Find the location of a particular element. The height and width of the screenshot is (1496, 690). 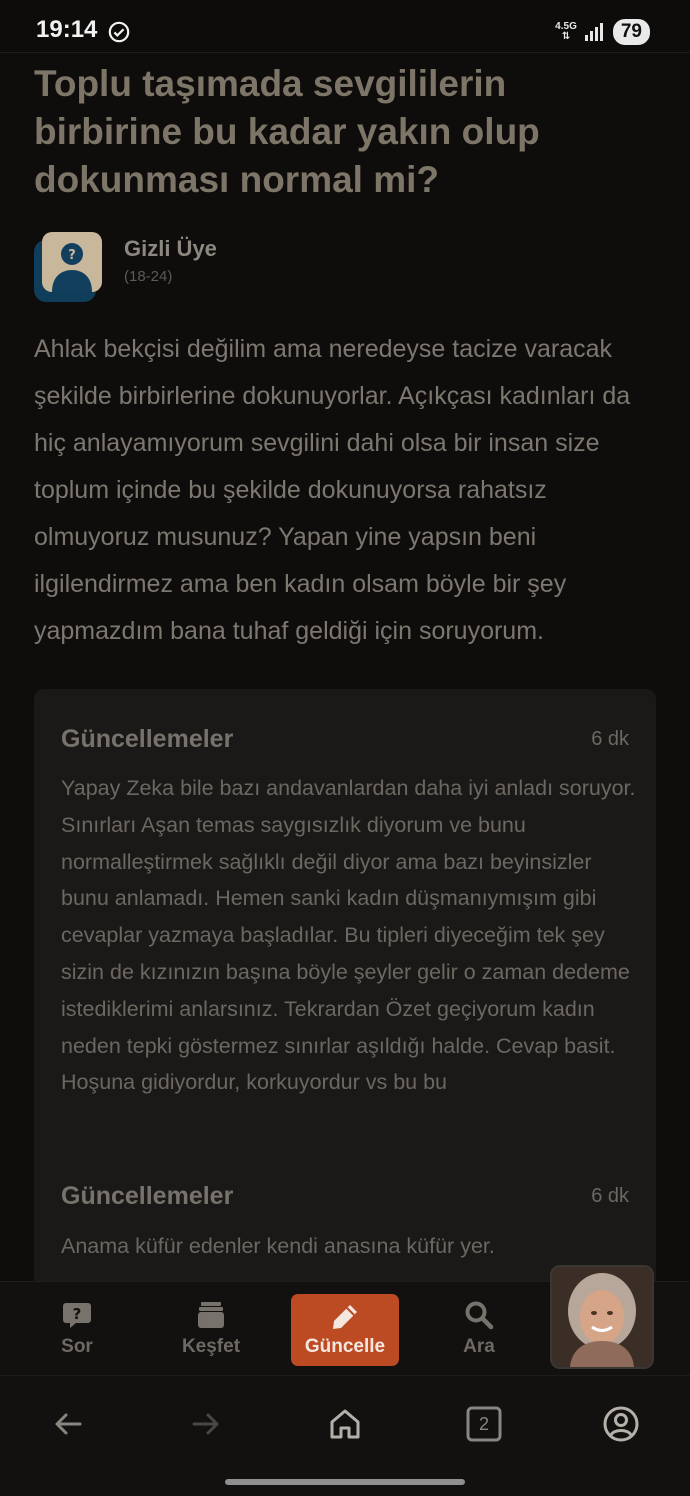

nav-guncelle: Güncelle is located at coordinates (345, 1330).